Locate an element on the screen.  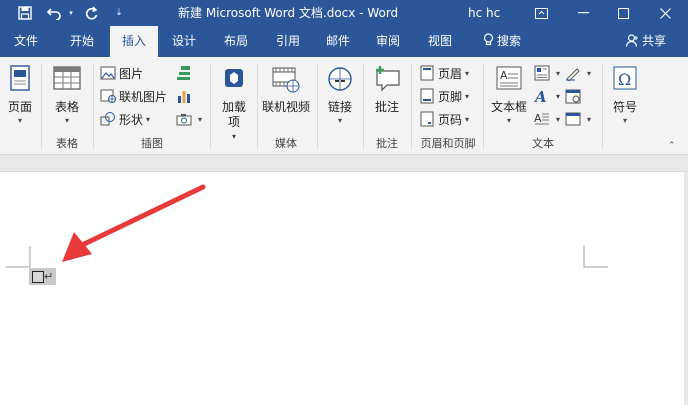
quick-parts-button: ▾ is located at coordinates (547, 73).